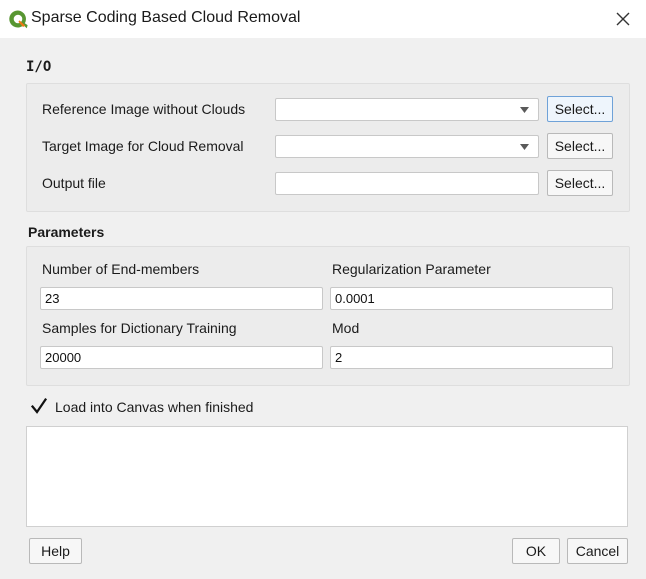 The image size is (646, 579). What do you see at coordinates (18, 19) in the screenshot?
I see `qgis-logo-icon` at bounding box center [18, 19].